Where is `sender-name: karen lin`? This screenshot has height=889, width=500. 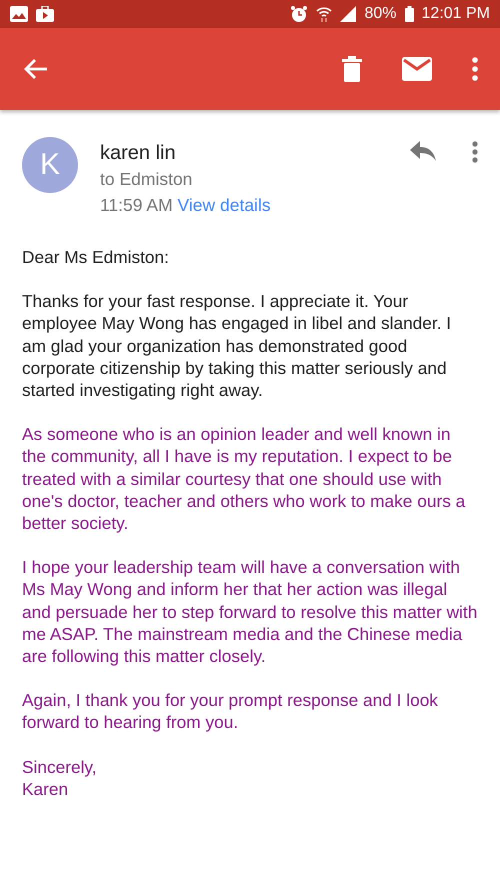
sender-name: karen lin is located at coordinates (138, 153).